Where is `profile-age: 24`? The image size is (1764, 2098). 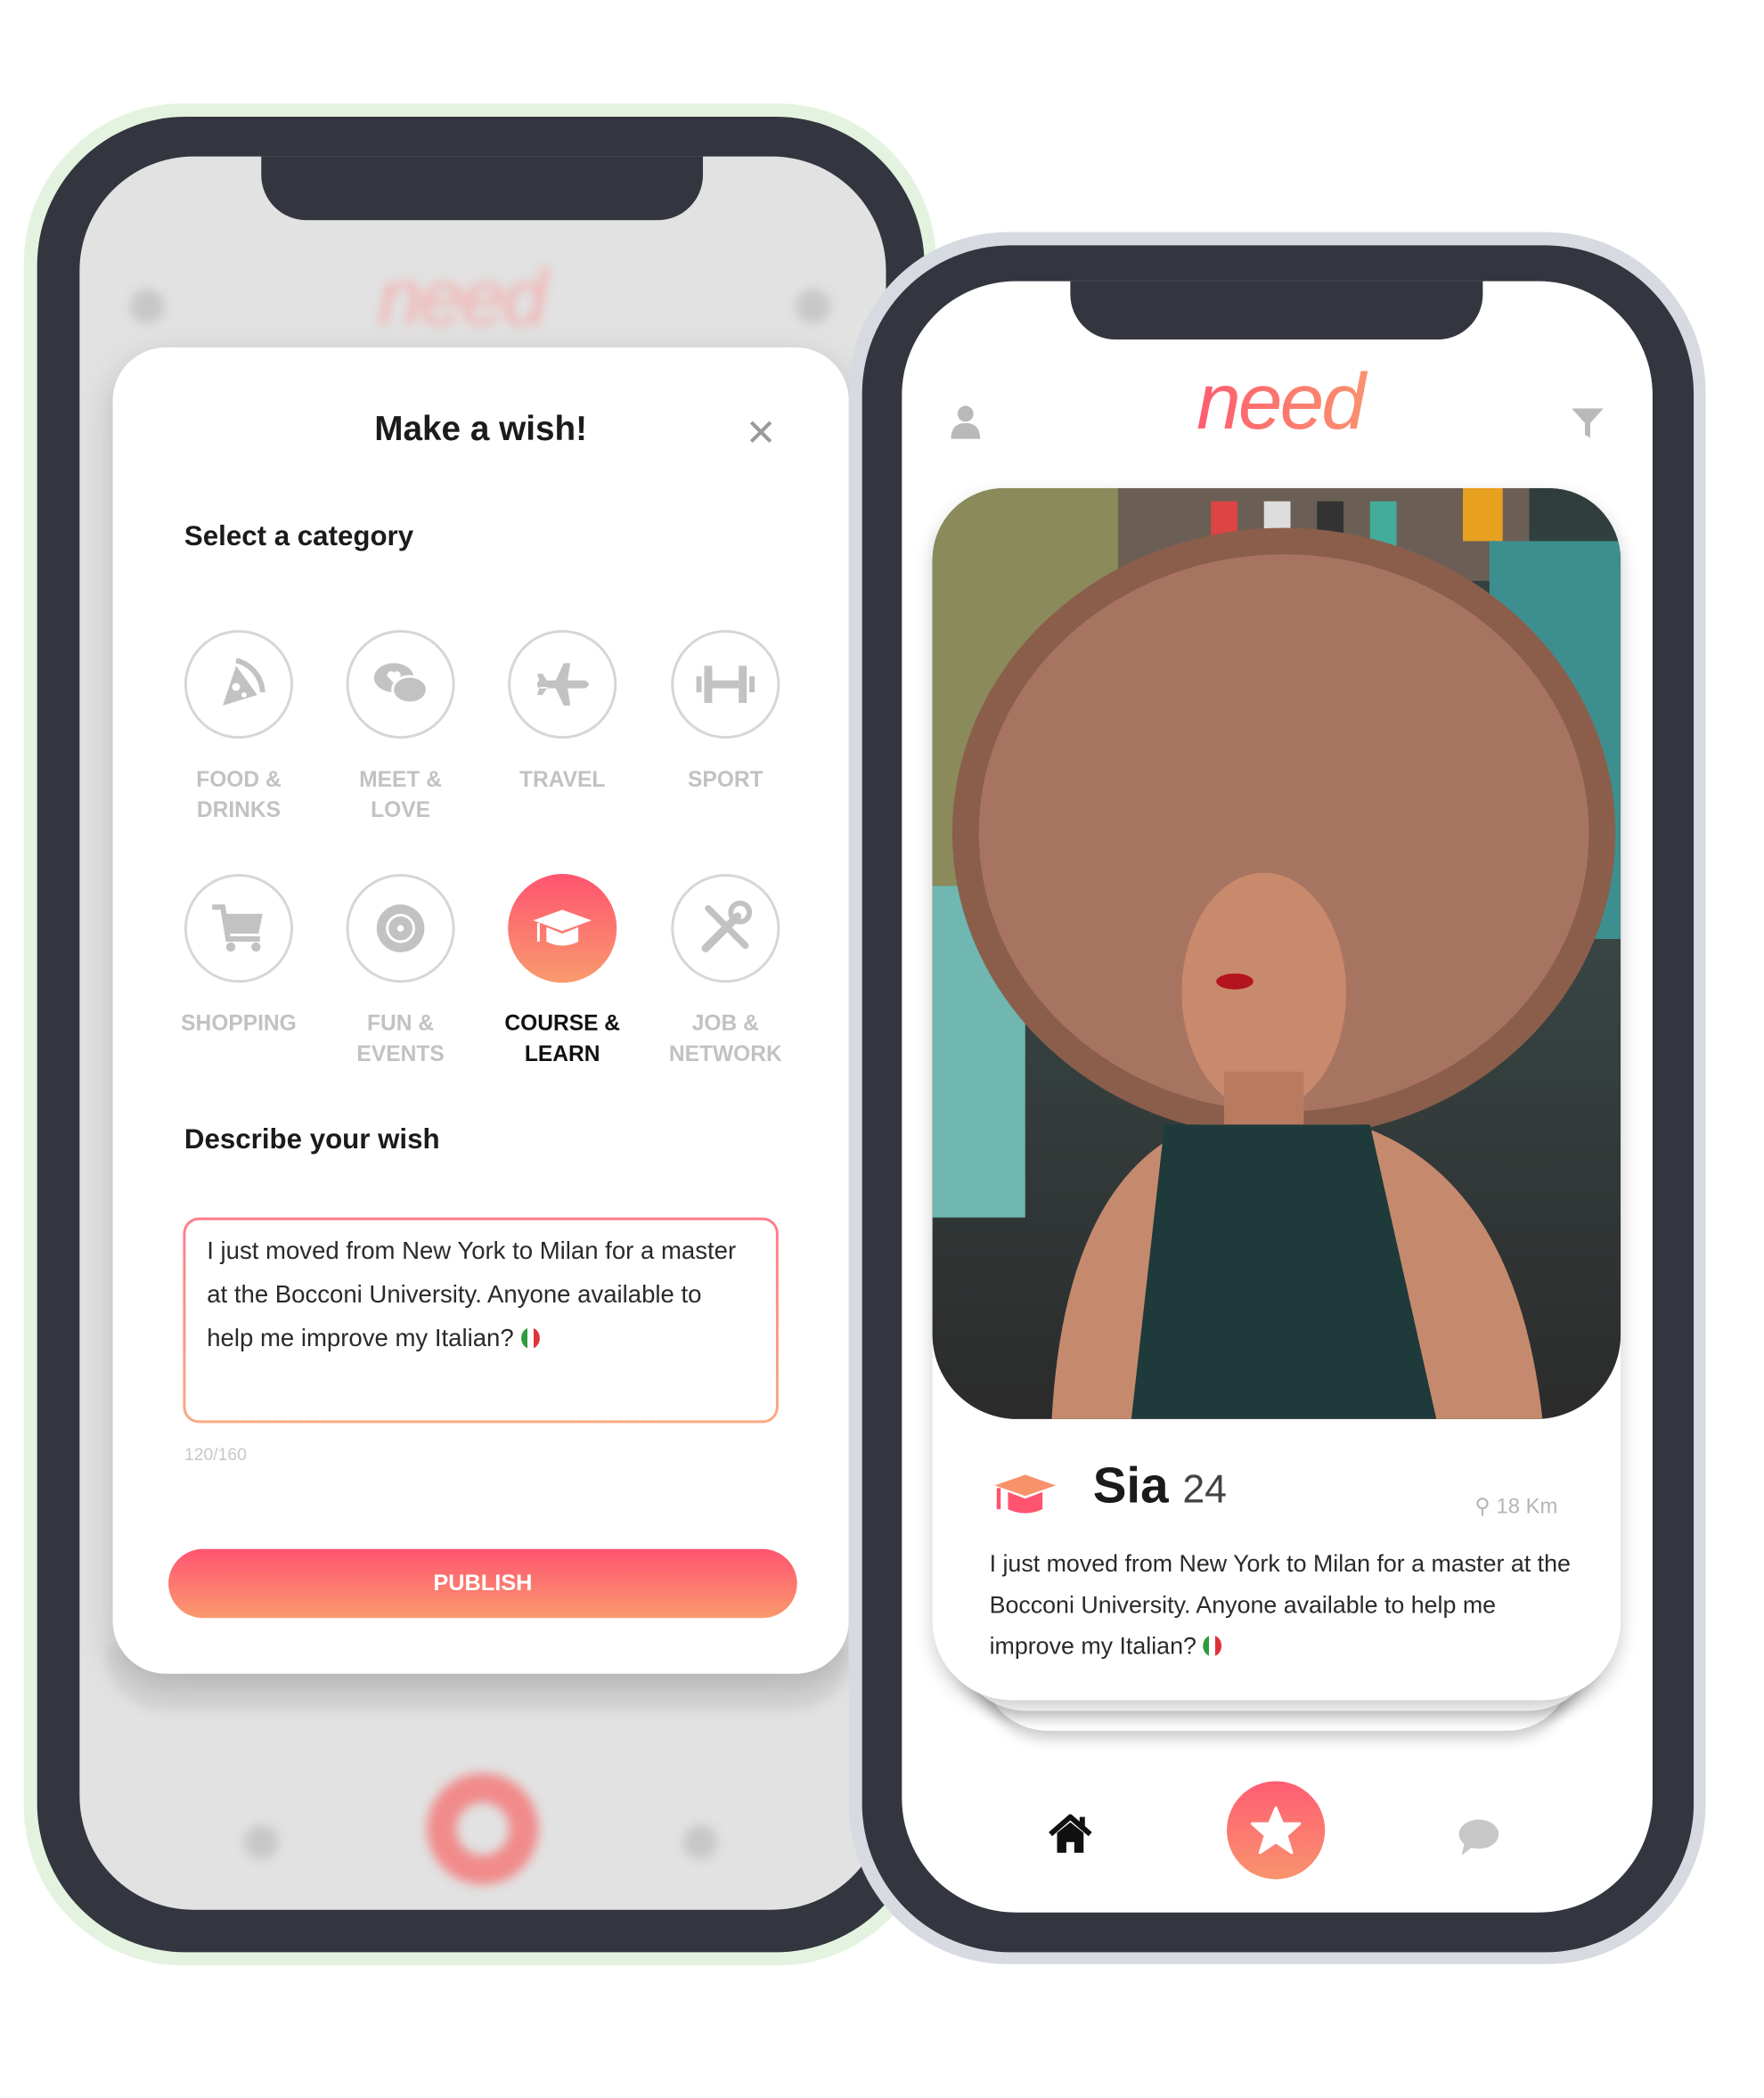
profile-age: 24 is located at coordinates (1205, 1490).